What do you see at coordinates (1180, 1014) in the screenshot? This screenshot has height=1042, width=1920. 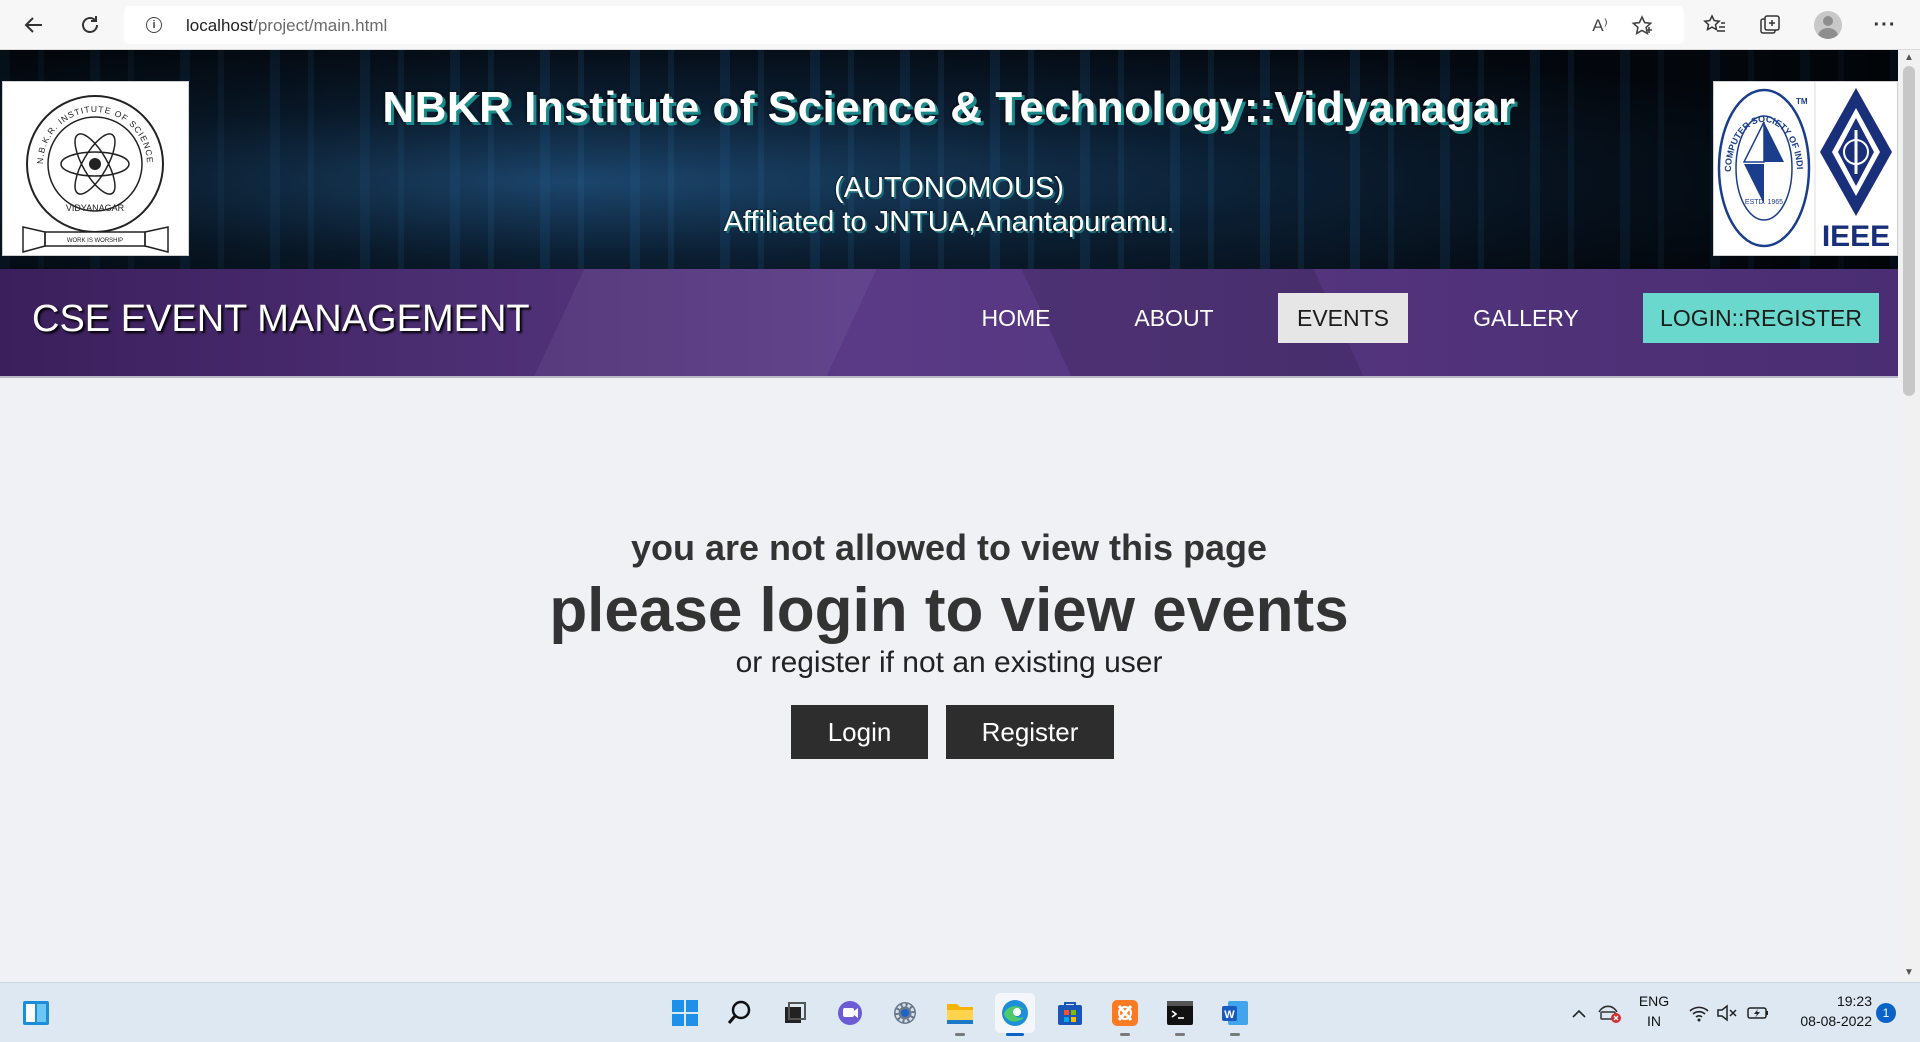 I see `terminal-icon` at bounding box center [1180, 1014].